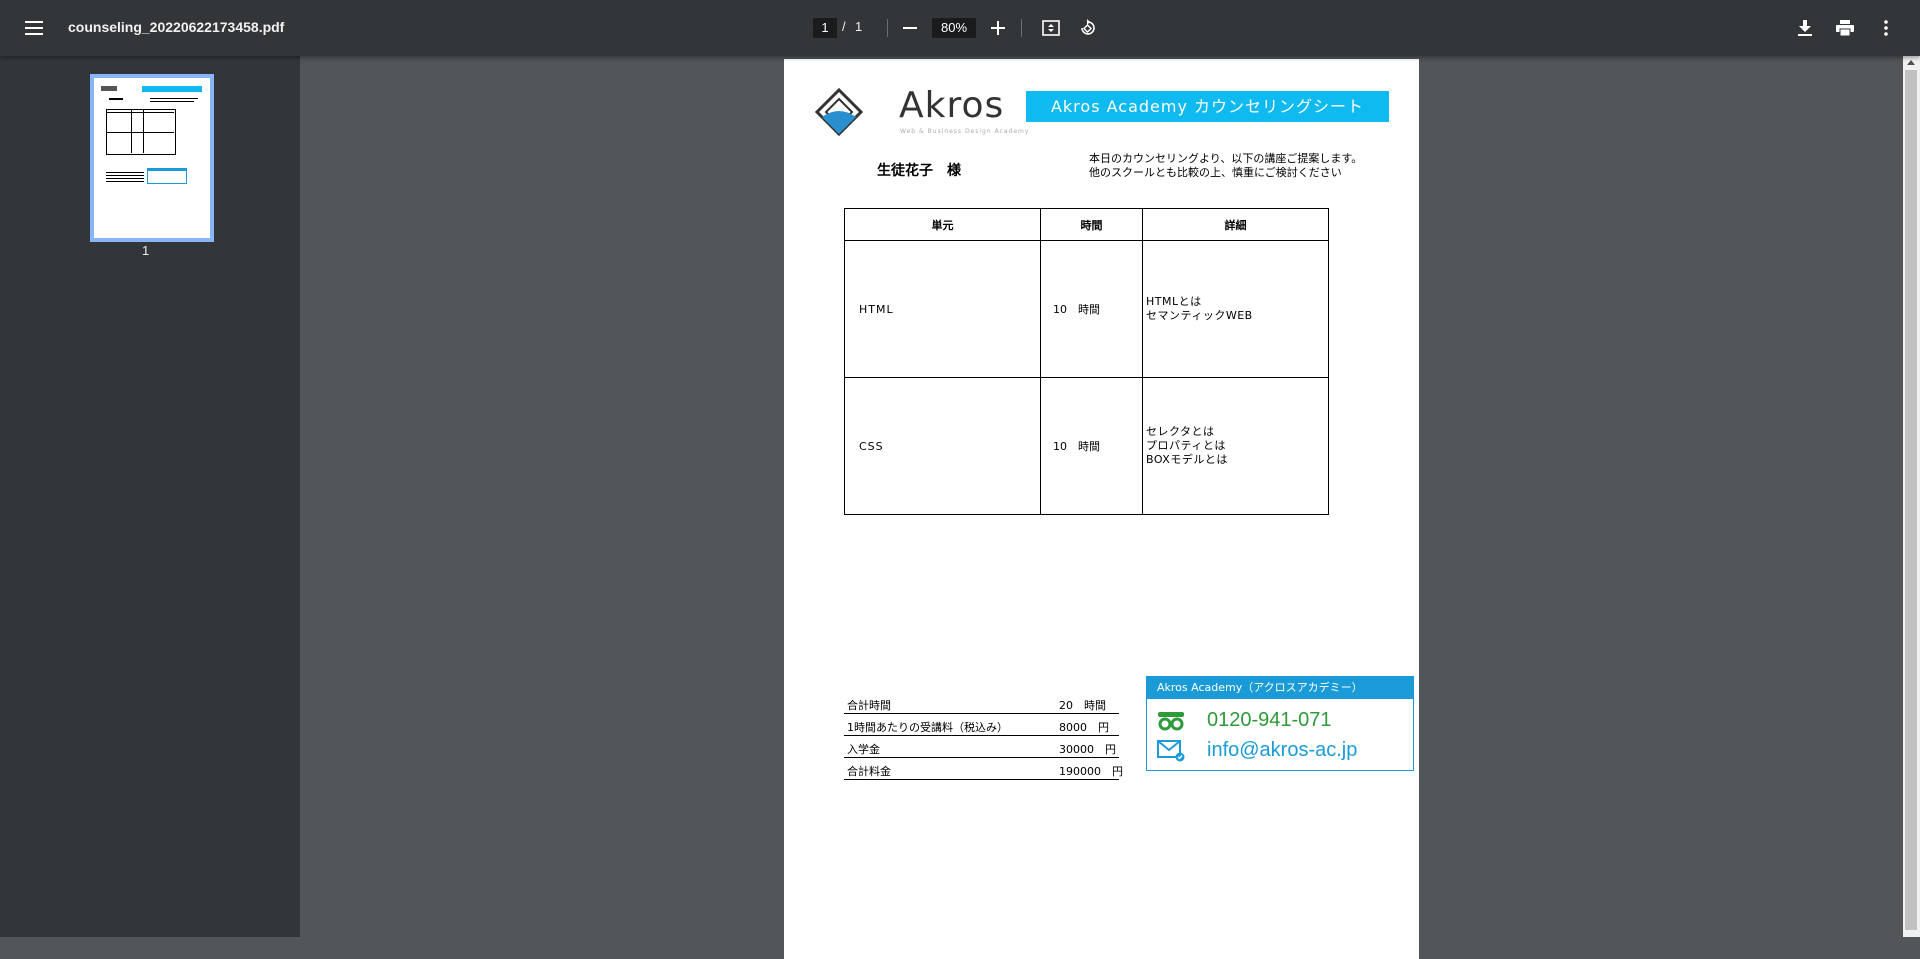  Describe the element at coordinates (869, 705) in the screenshot. I see `summary-label: 合計時間` at that location.